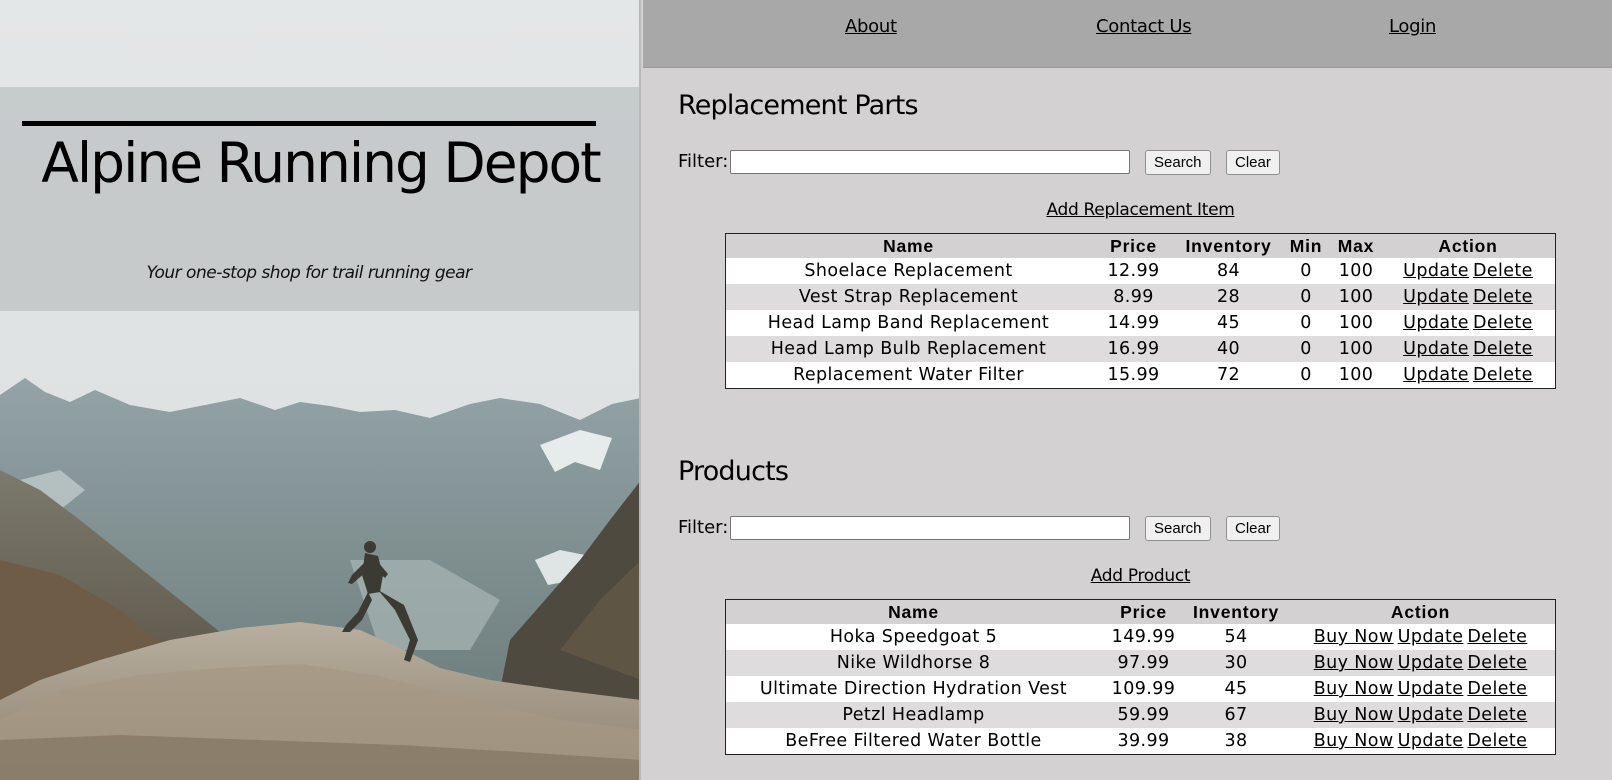  I want to click on column-header-min: Min, so click(1306, 246).